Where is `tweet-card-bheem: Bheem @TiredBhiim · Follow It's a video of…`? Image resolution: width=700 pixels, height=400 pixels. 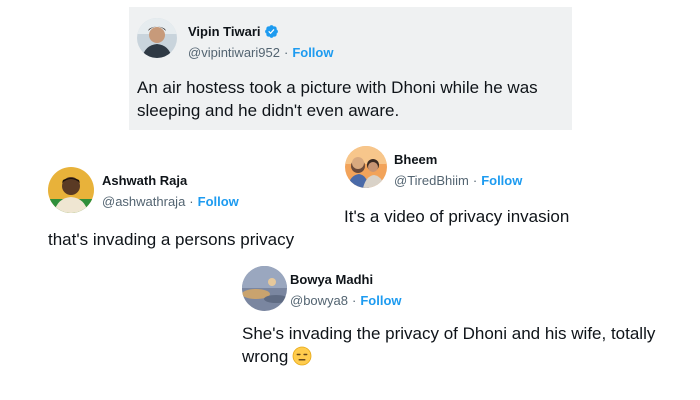
tweet-card-bheem: Bheem @TiredBhiim · Follow It's a video of… is located at coordinates (489, 190).